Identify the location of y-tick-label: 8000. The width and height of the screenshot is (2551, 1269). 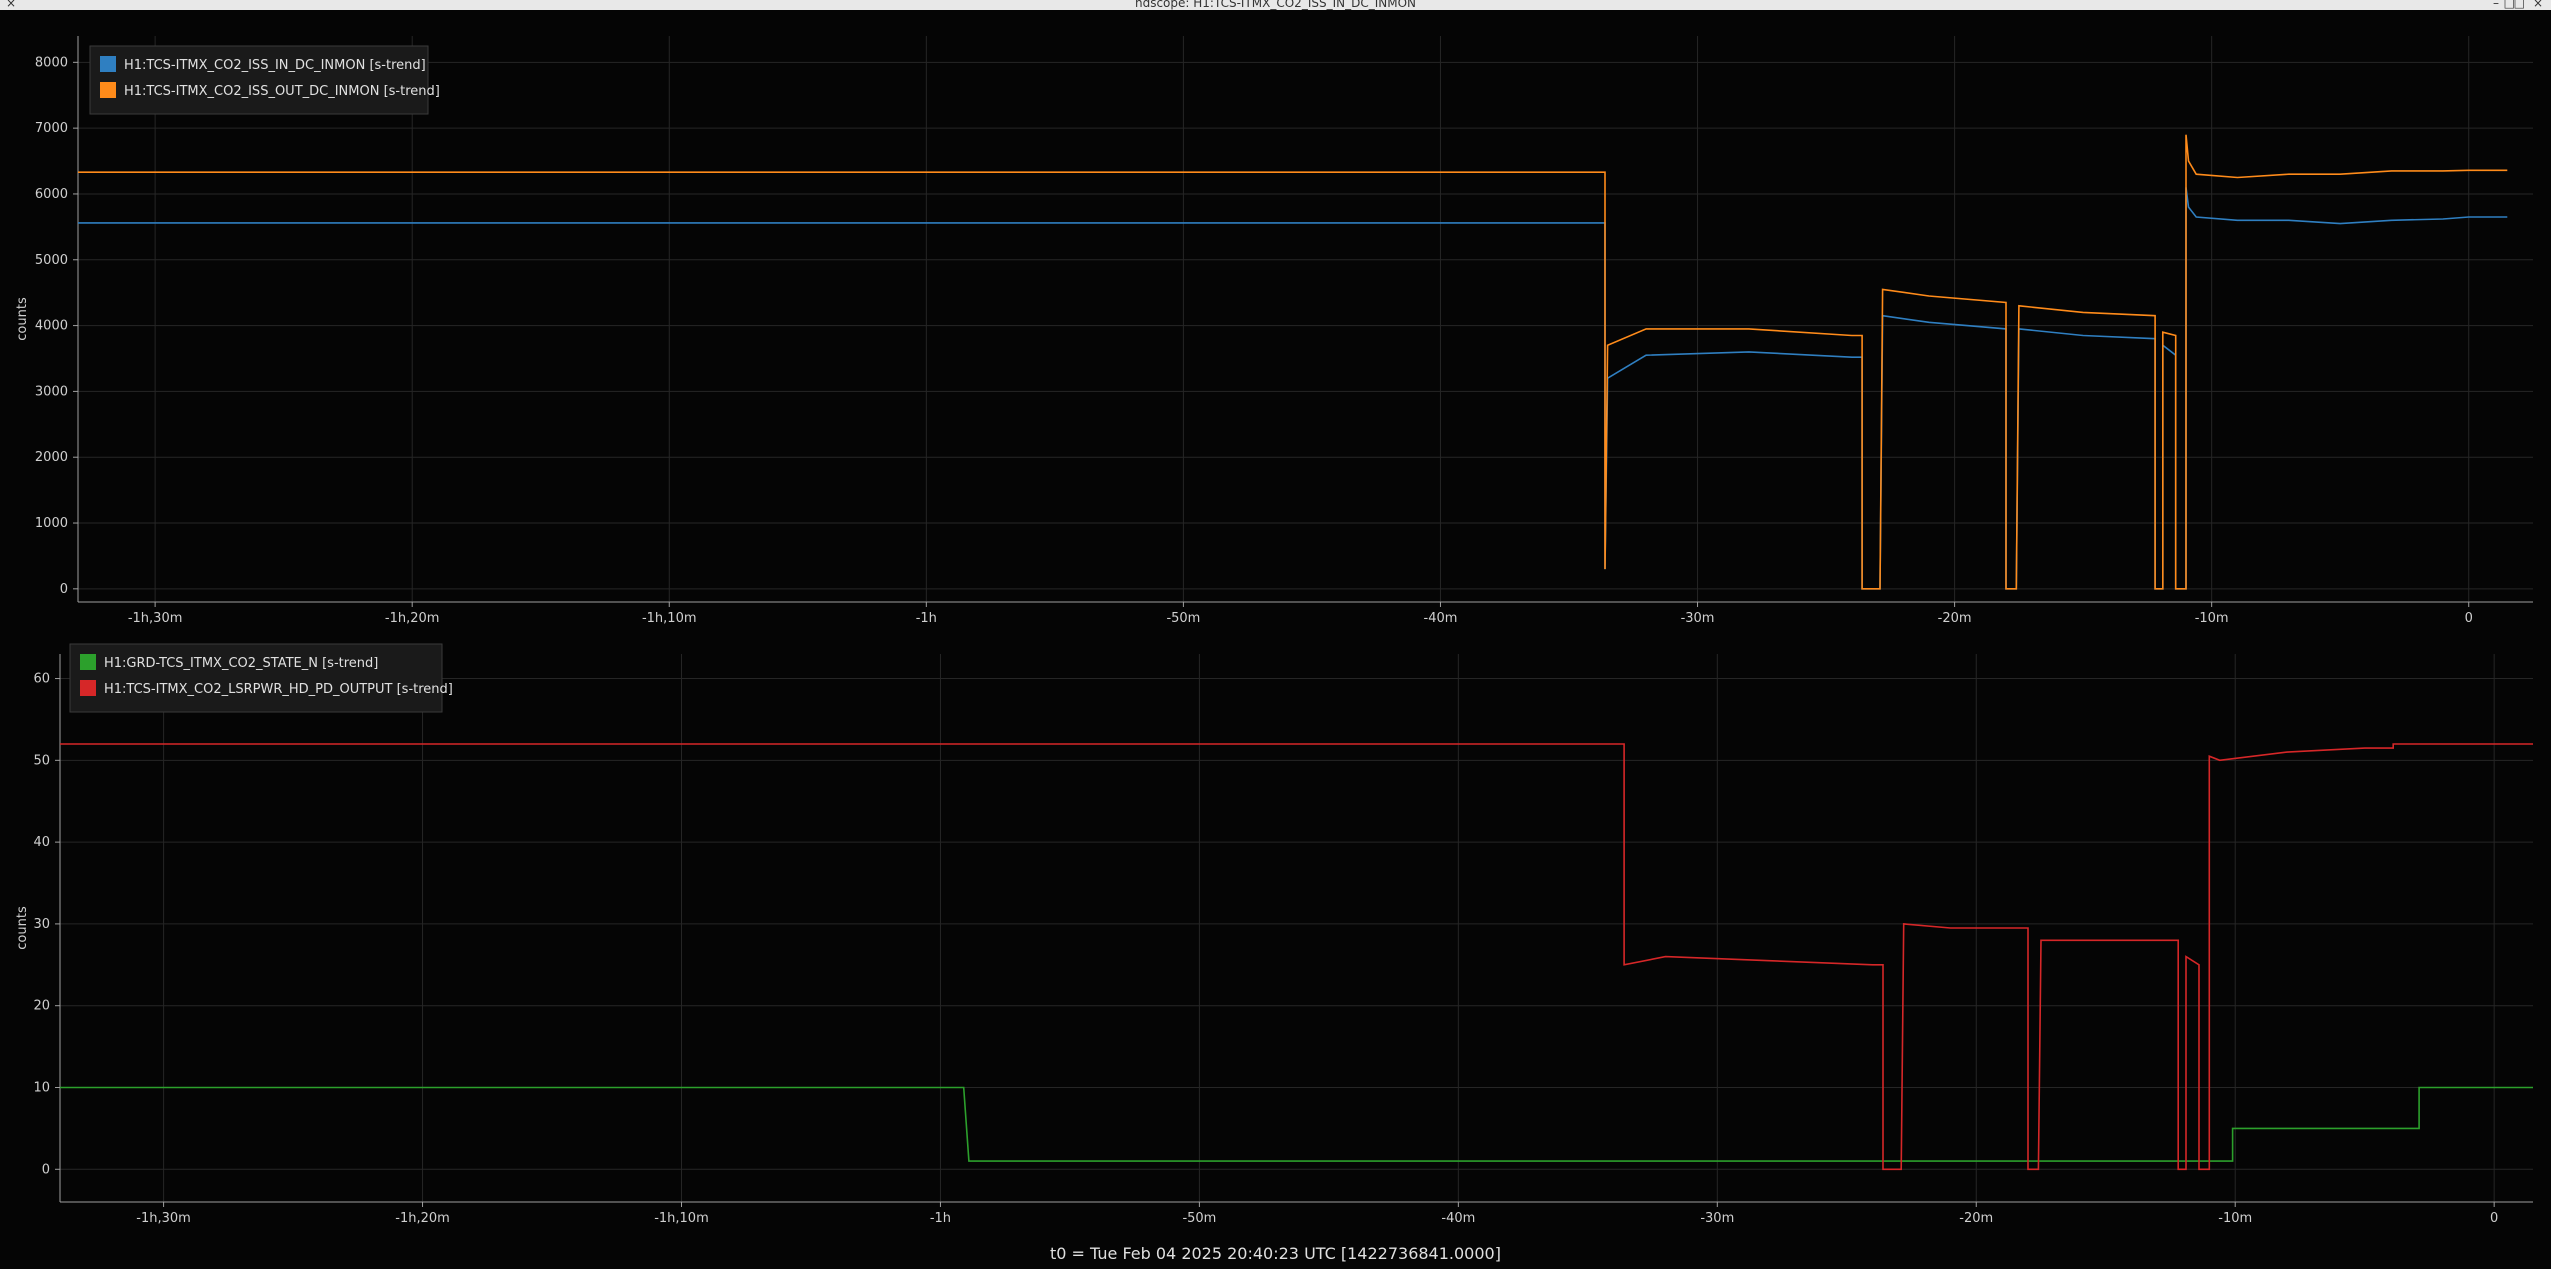
(51, 62).